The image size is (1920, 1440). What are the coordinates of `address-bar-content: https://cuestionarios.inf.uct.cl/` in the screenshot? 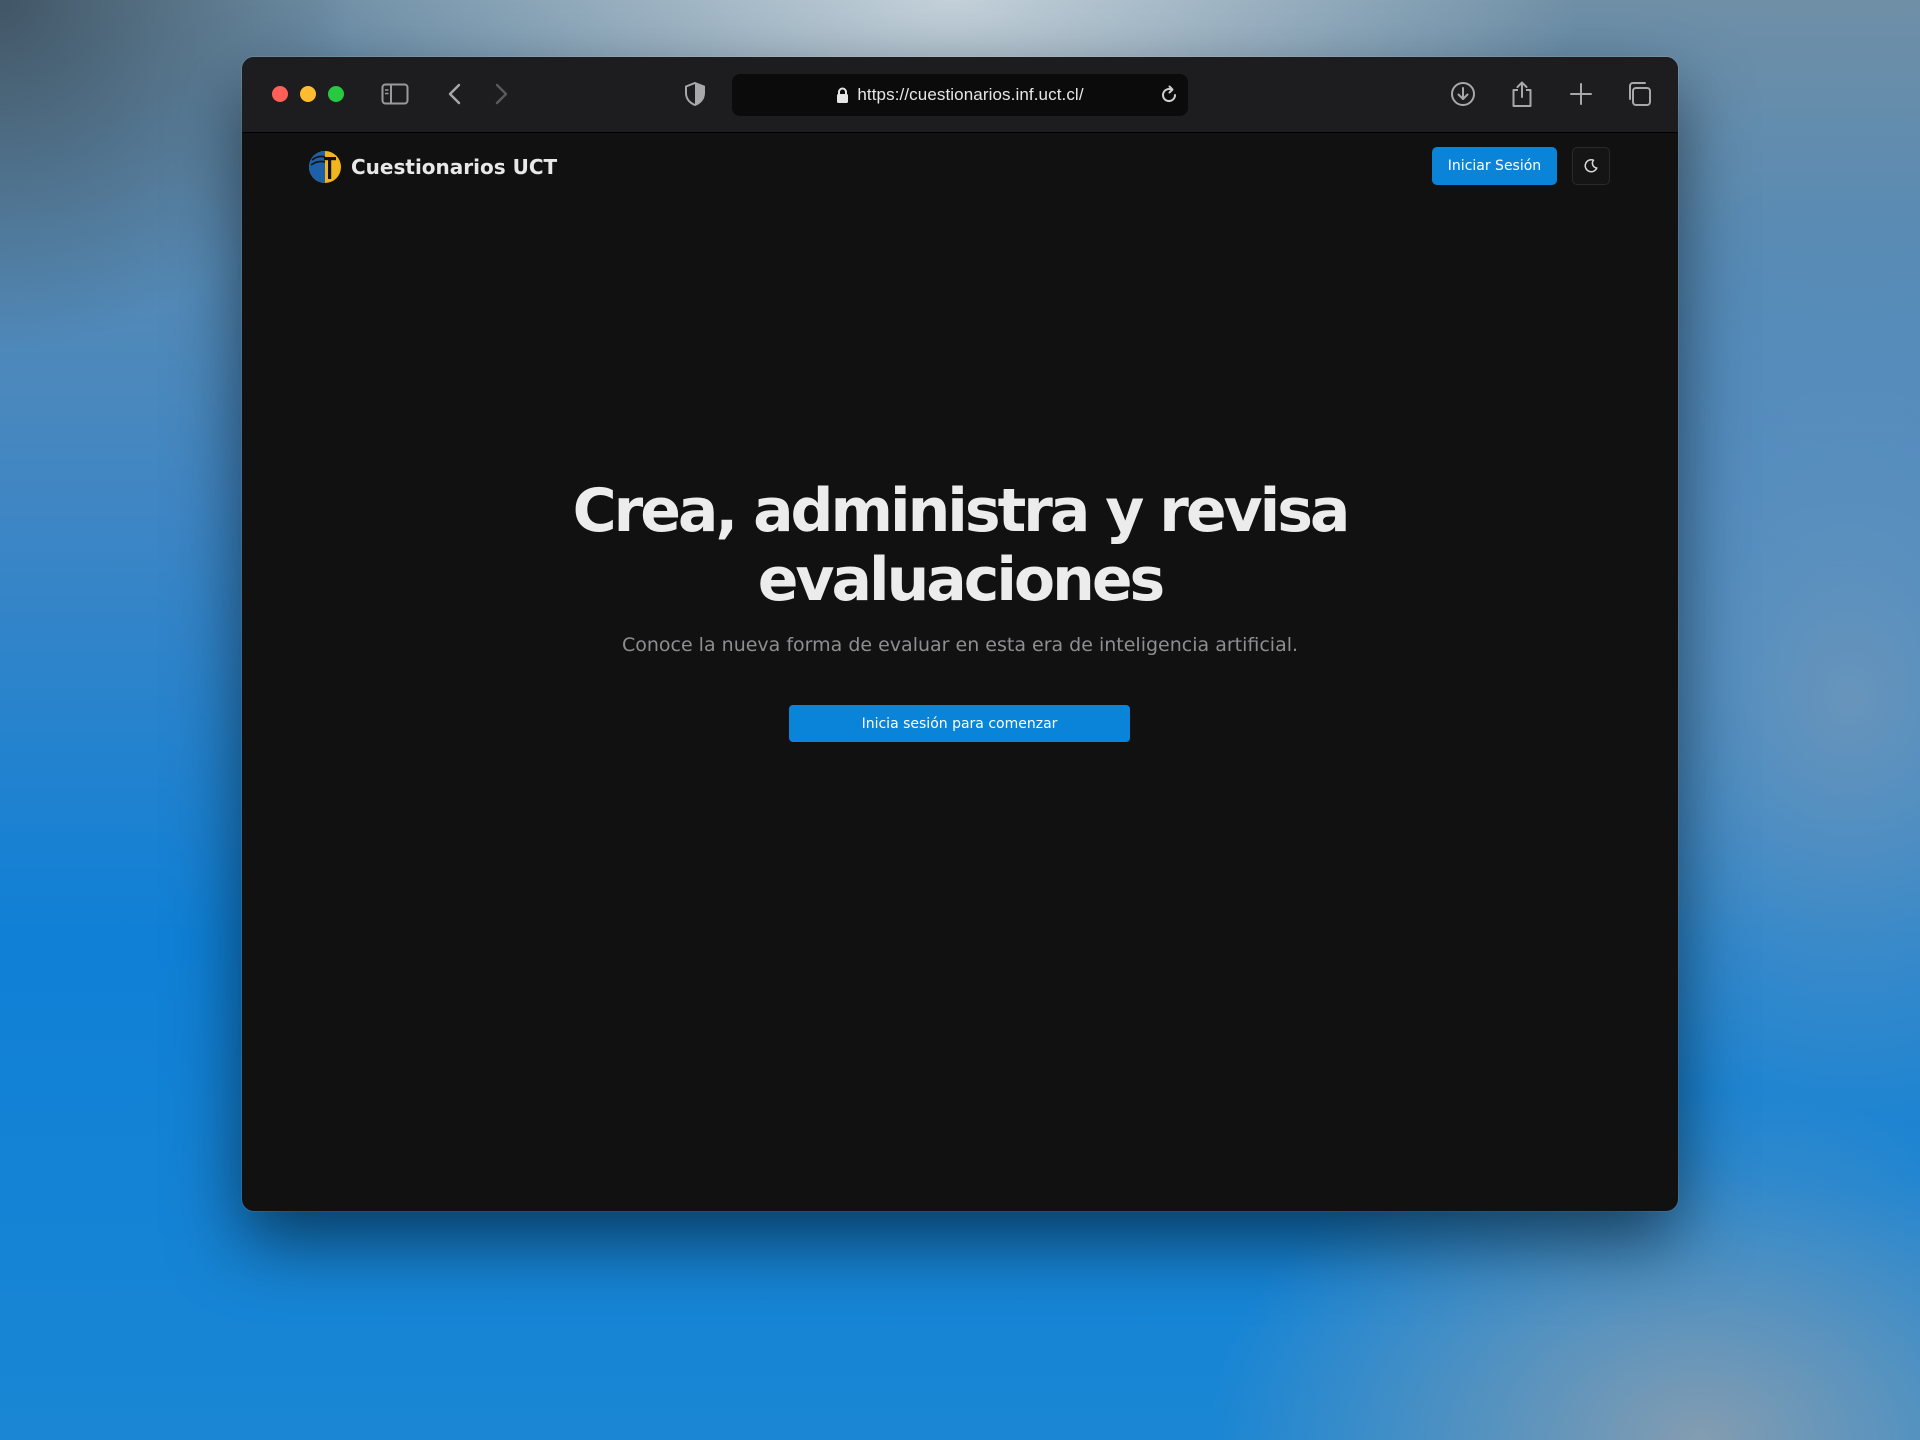 It's located at (960, 95).